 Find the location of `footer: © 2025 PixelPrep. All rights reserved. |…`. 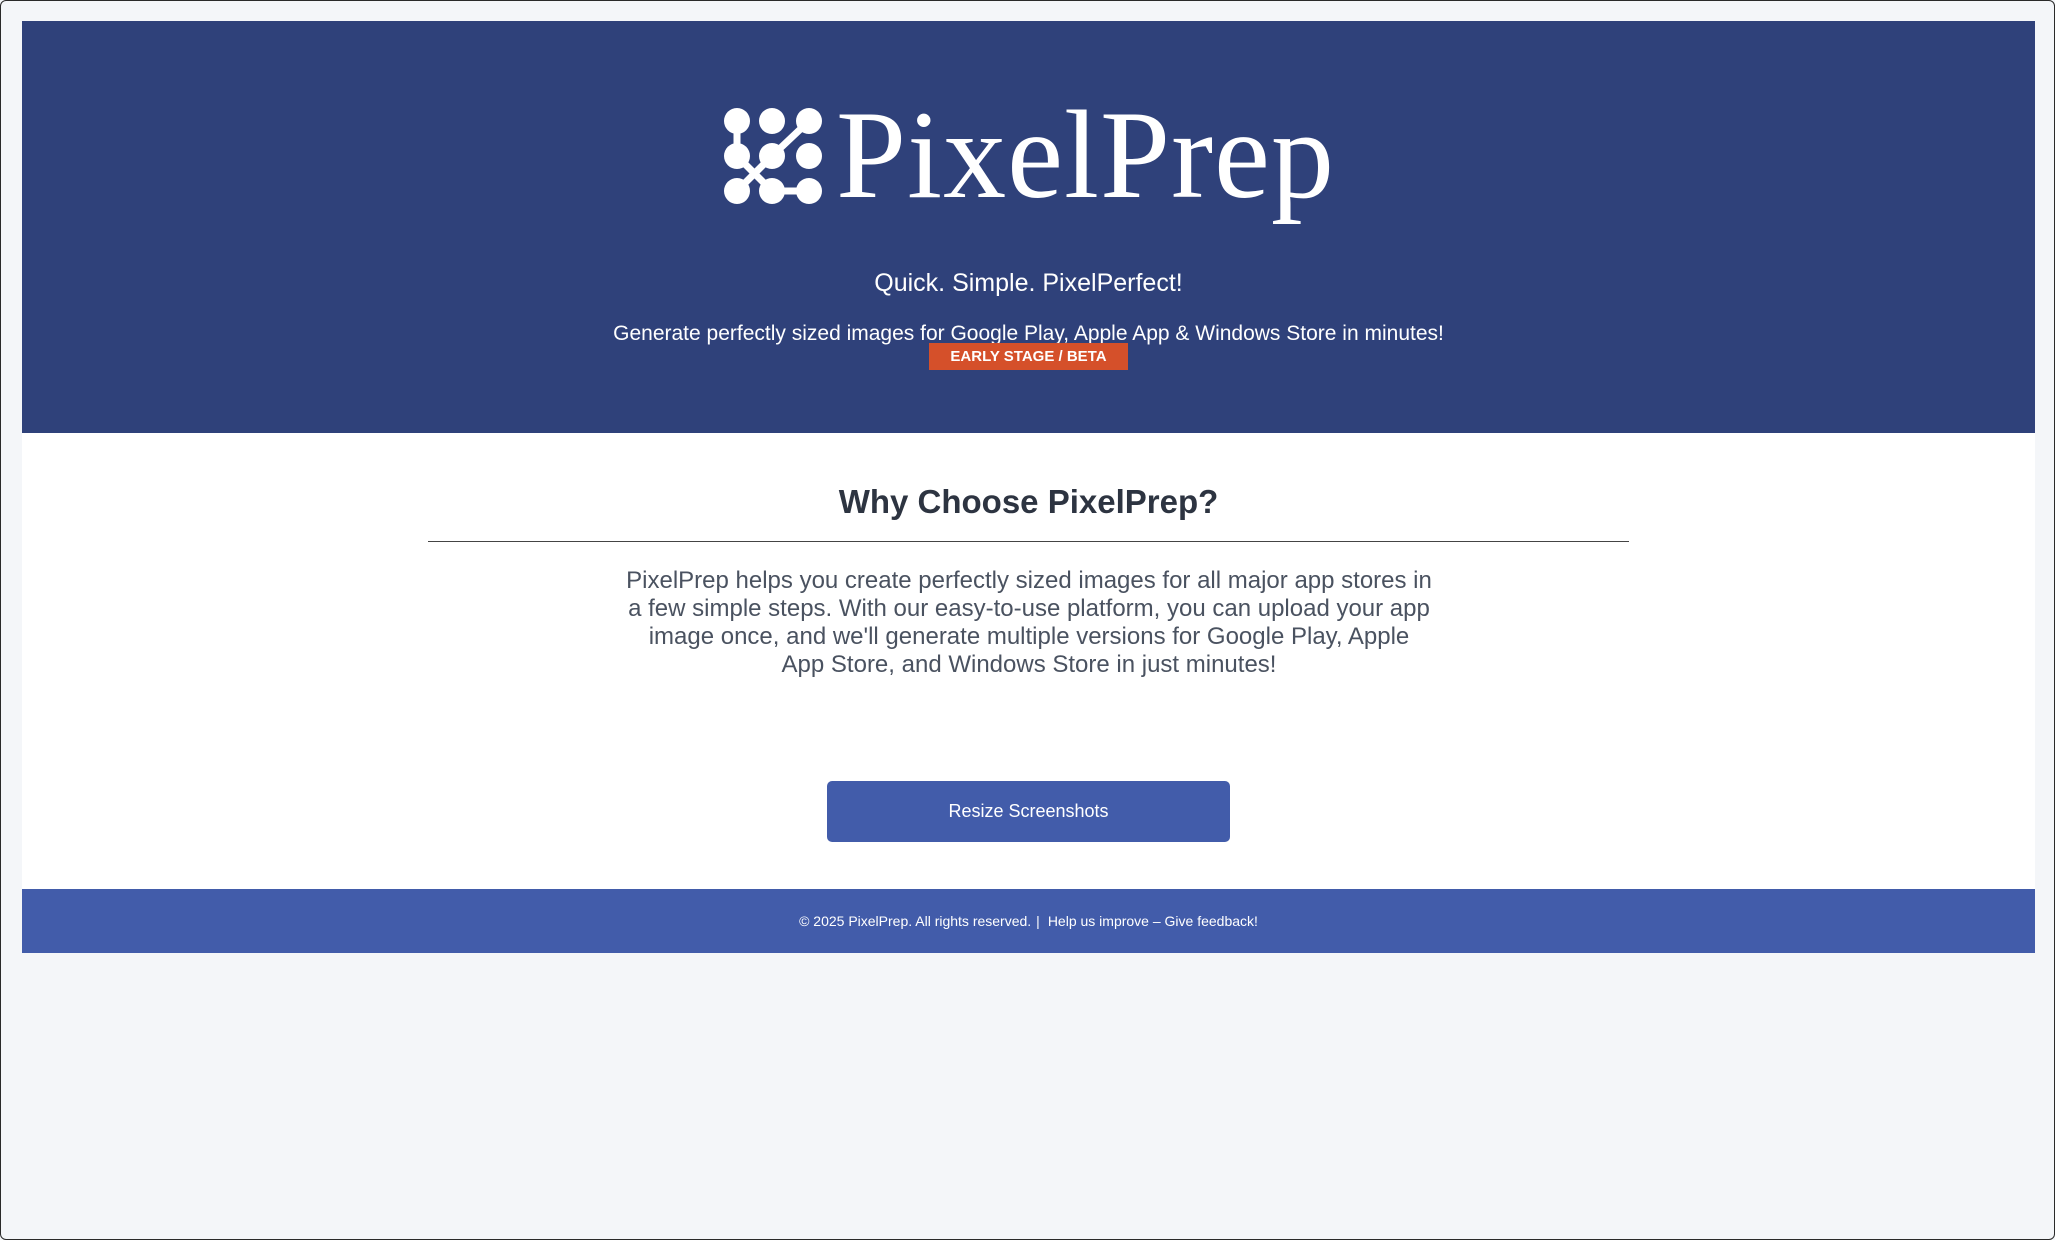

footer: © 2025 PixelPrep. All rights reserved. |… is located at coordinates (1028, 921).